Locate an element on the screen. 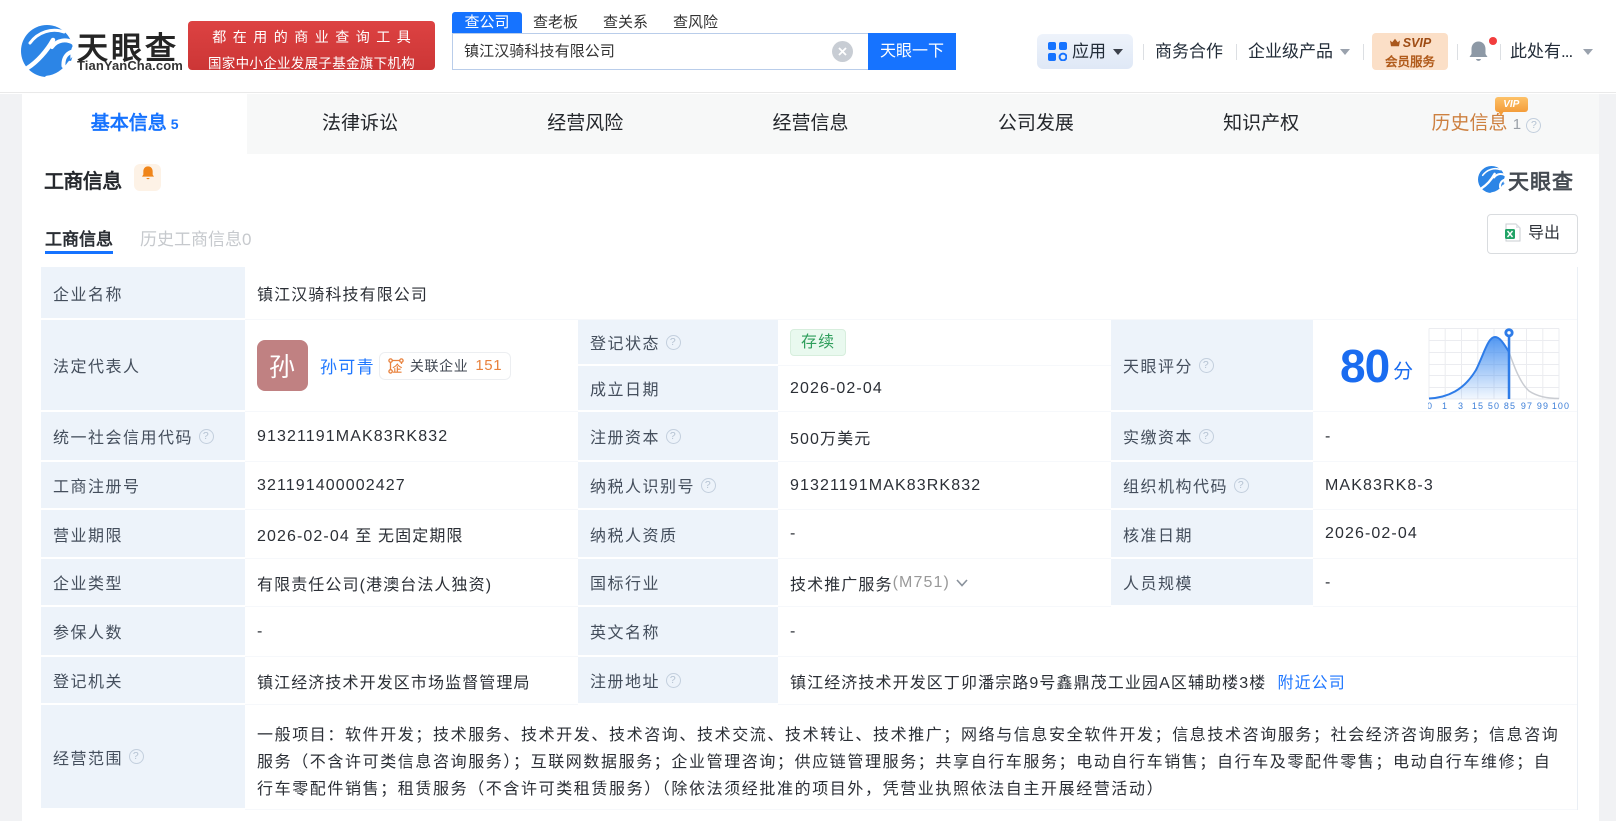 The image size is (1616, 821). svg-text: 100 is located at coordinates (1561, 405).